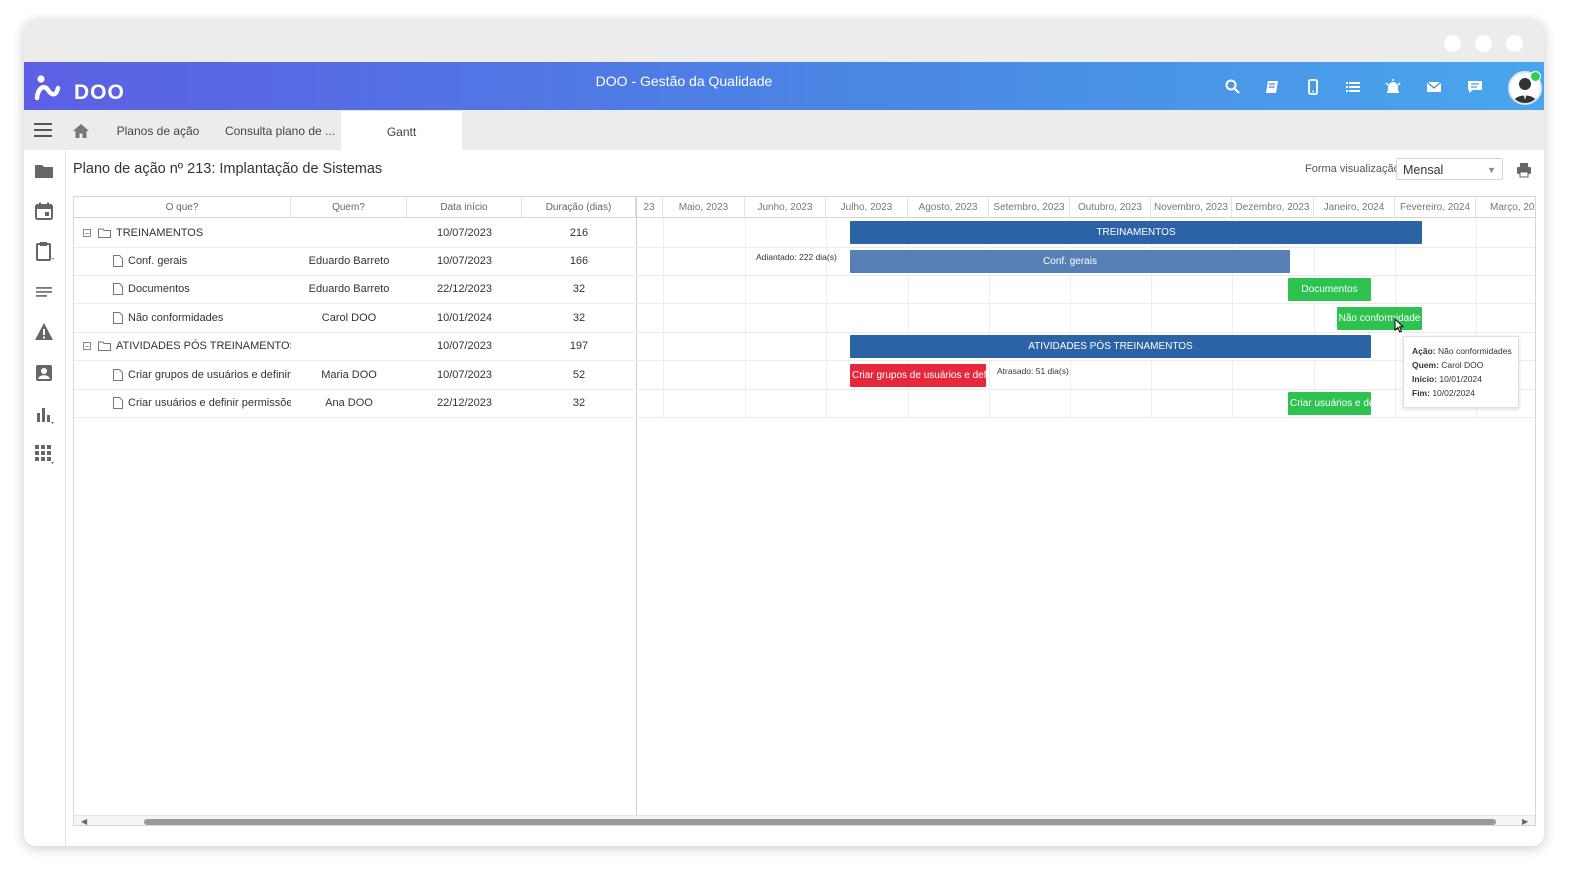 This screenshot has height=884, width=1593. I want to click on app-header: DOO DOO - Gestão da Qualidade, so click(784, 86).